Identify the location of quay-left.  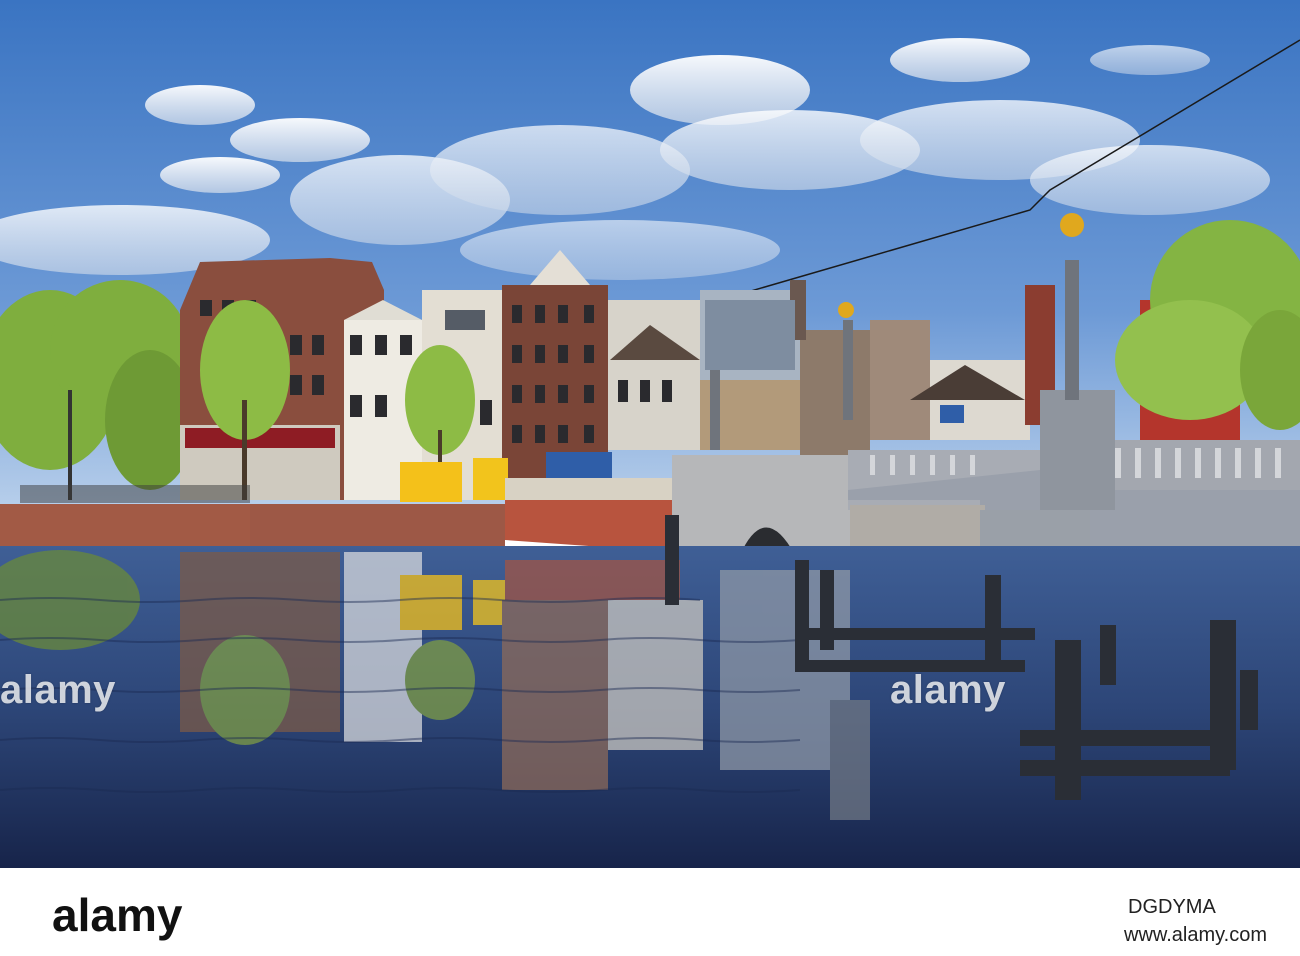
(125, 525).